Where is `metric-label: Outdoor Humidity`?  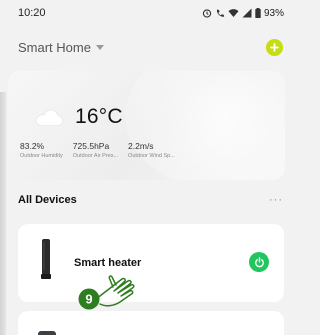 metric-label: Outdoor Humidity is located at coordinates (41, 156).